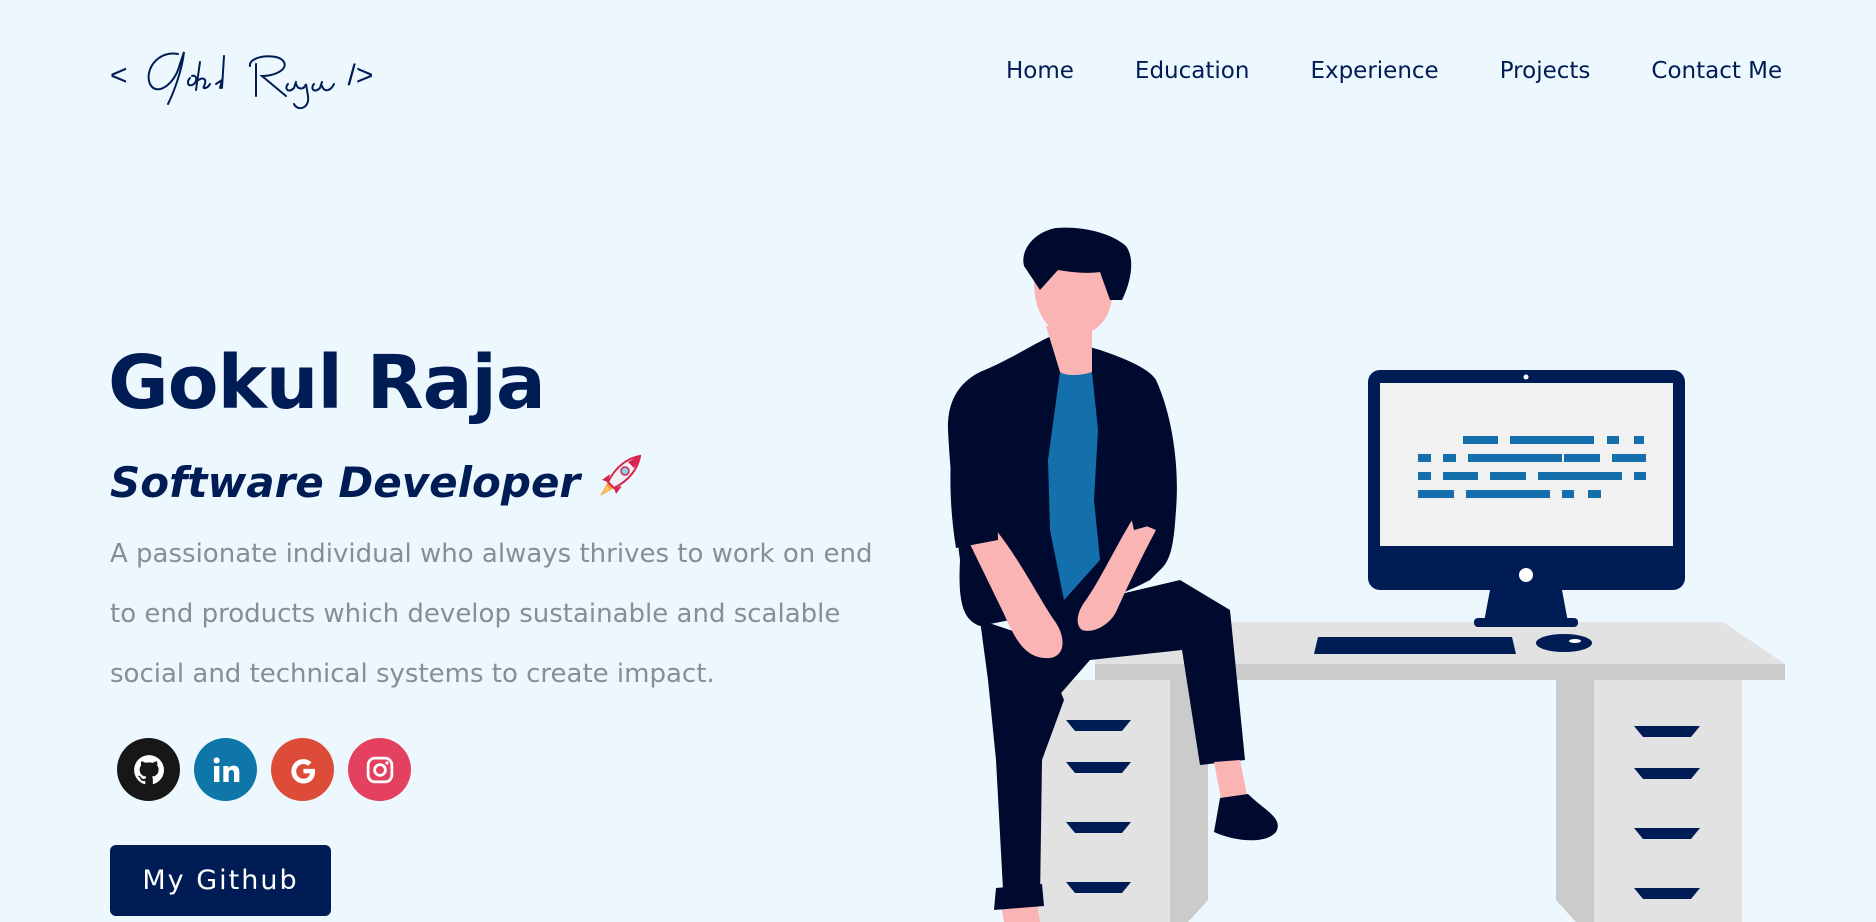 Image resolution: width=1876 pixels, height=922 pixels. I want to click on rocket-icon, so click(619, 482).